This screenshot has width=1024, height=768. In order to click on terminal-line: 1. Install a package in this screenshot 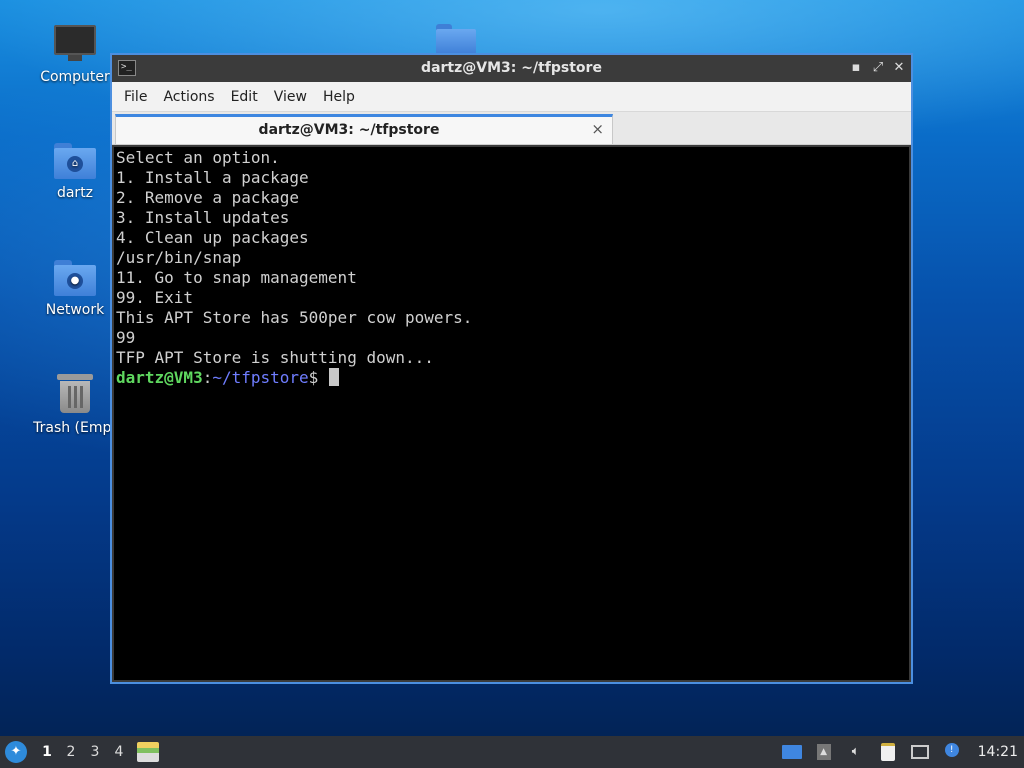, I will do `click(212, 177)`.